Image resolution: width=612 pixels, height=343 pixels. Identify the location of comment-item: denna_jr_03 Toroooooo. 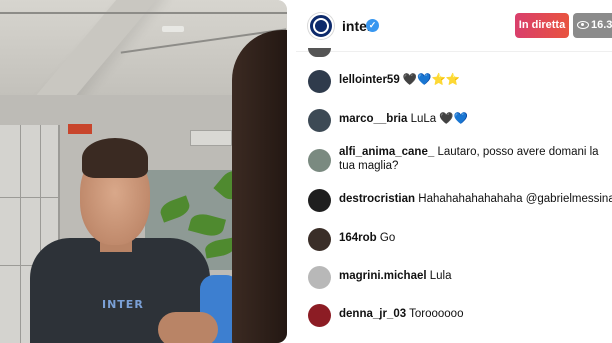
(454, 315).